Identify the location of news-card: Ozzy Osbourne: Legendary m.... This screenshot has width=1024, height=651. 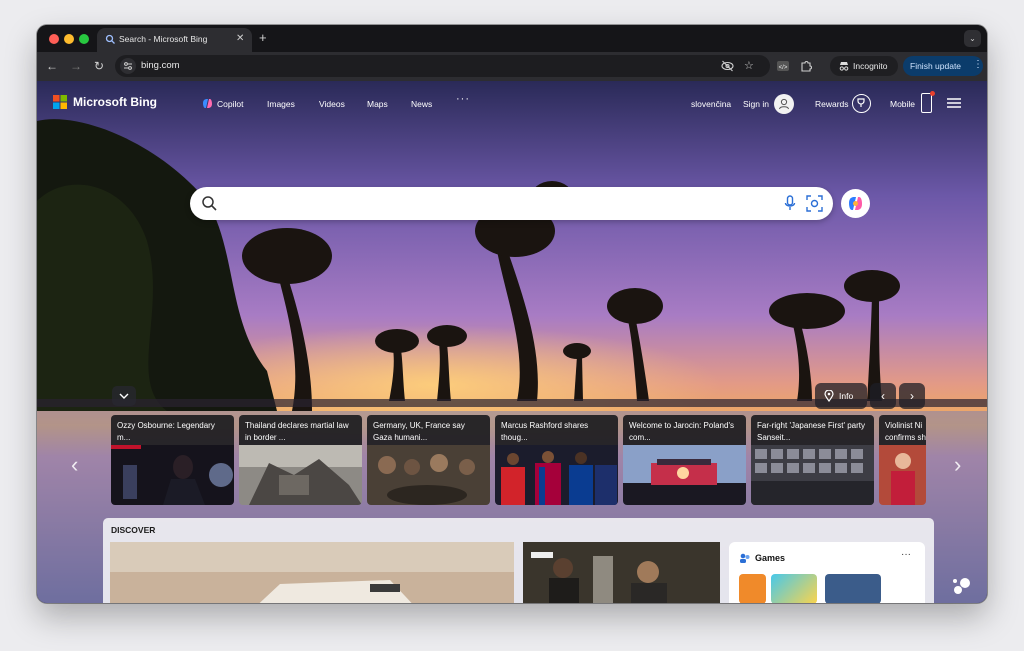
(172, 460).